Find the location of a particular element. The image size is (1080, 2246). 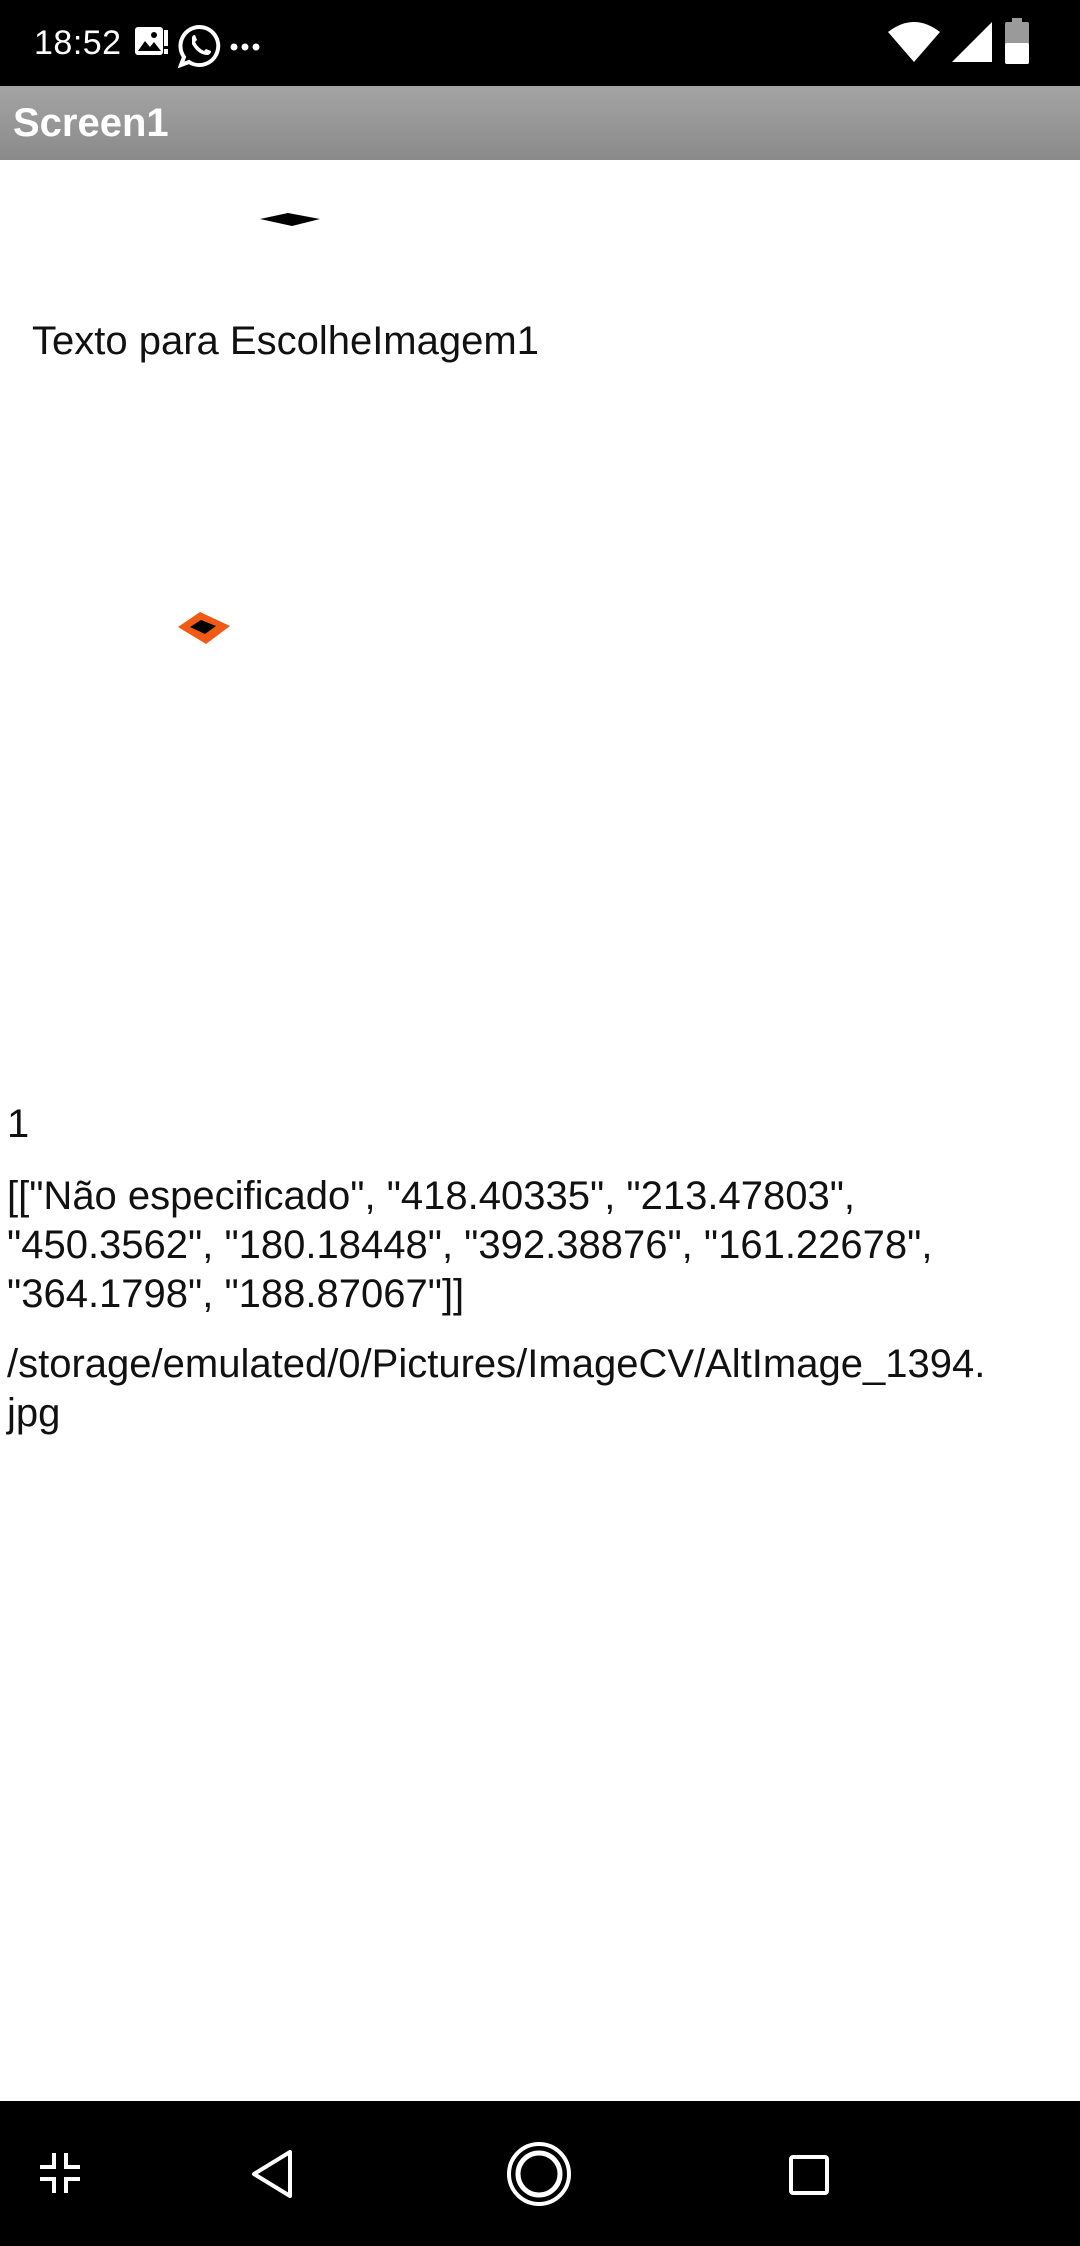

screen-title: Screen1 is located at coordinates (91, 123).